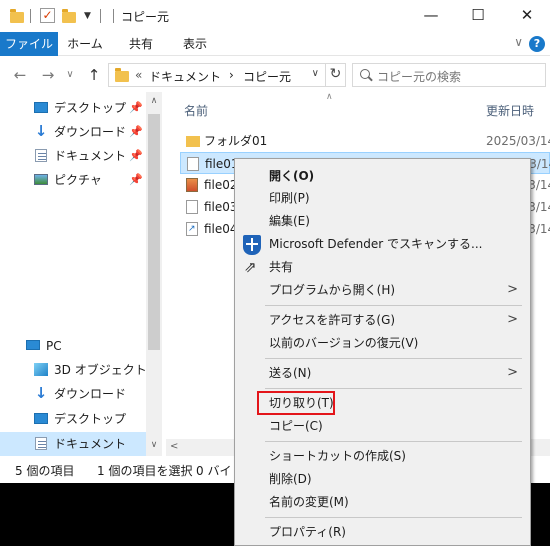 Image resolution: width=550 pixels, height=546 pixels. Describe the element at coordinates (382, 176) in the screenshot. I see `menu-item-open: 開く(O)` at that location.